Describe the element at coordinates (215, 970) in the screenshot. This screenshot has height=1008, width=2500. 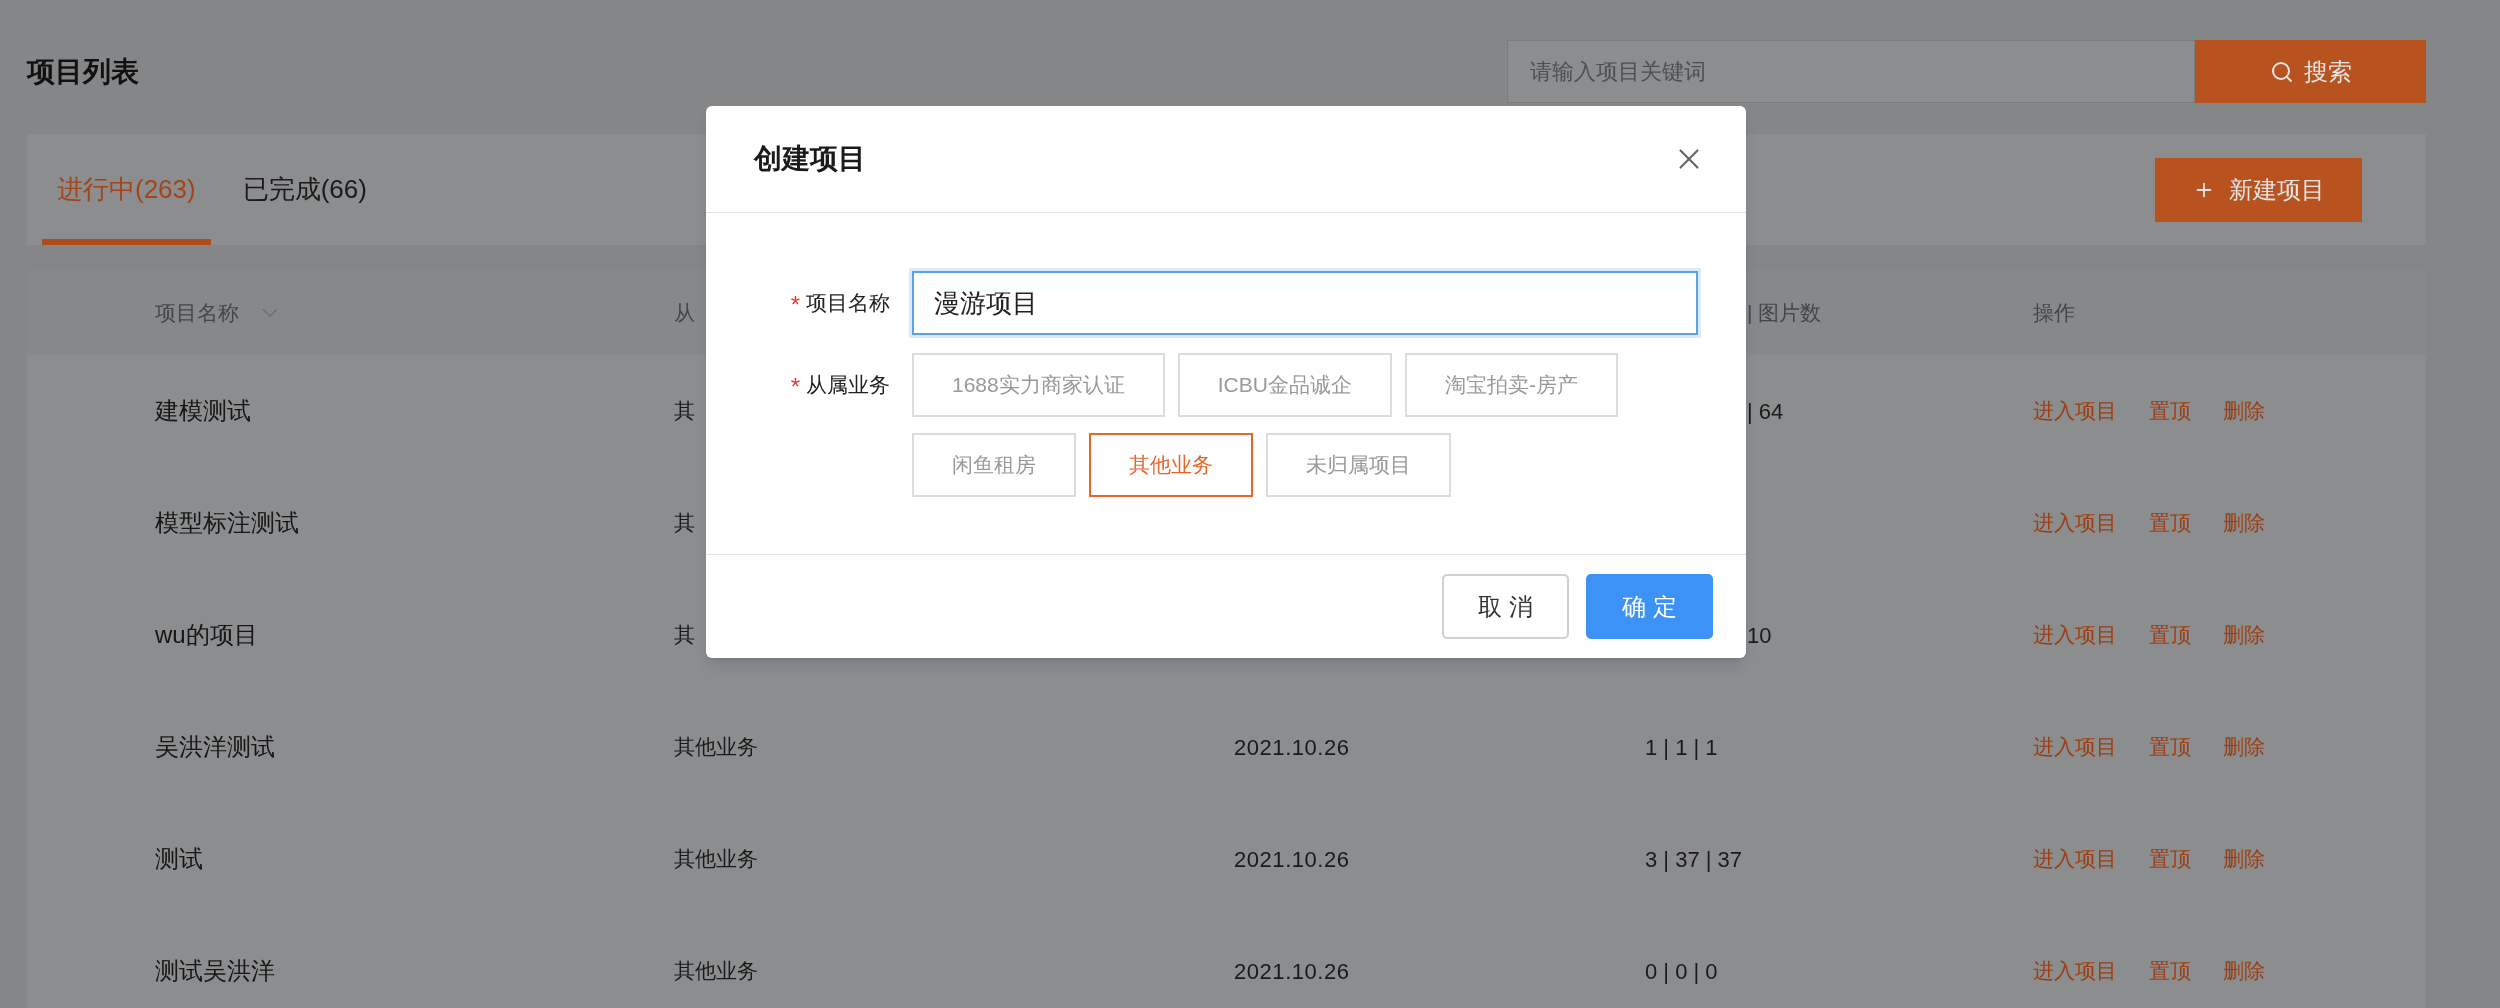
I see `project-name: 测试吴洪洋` at that location.